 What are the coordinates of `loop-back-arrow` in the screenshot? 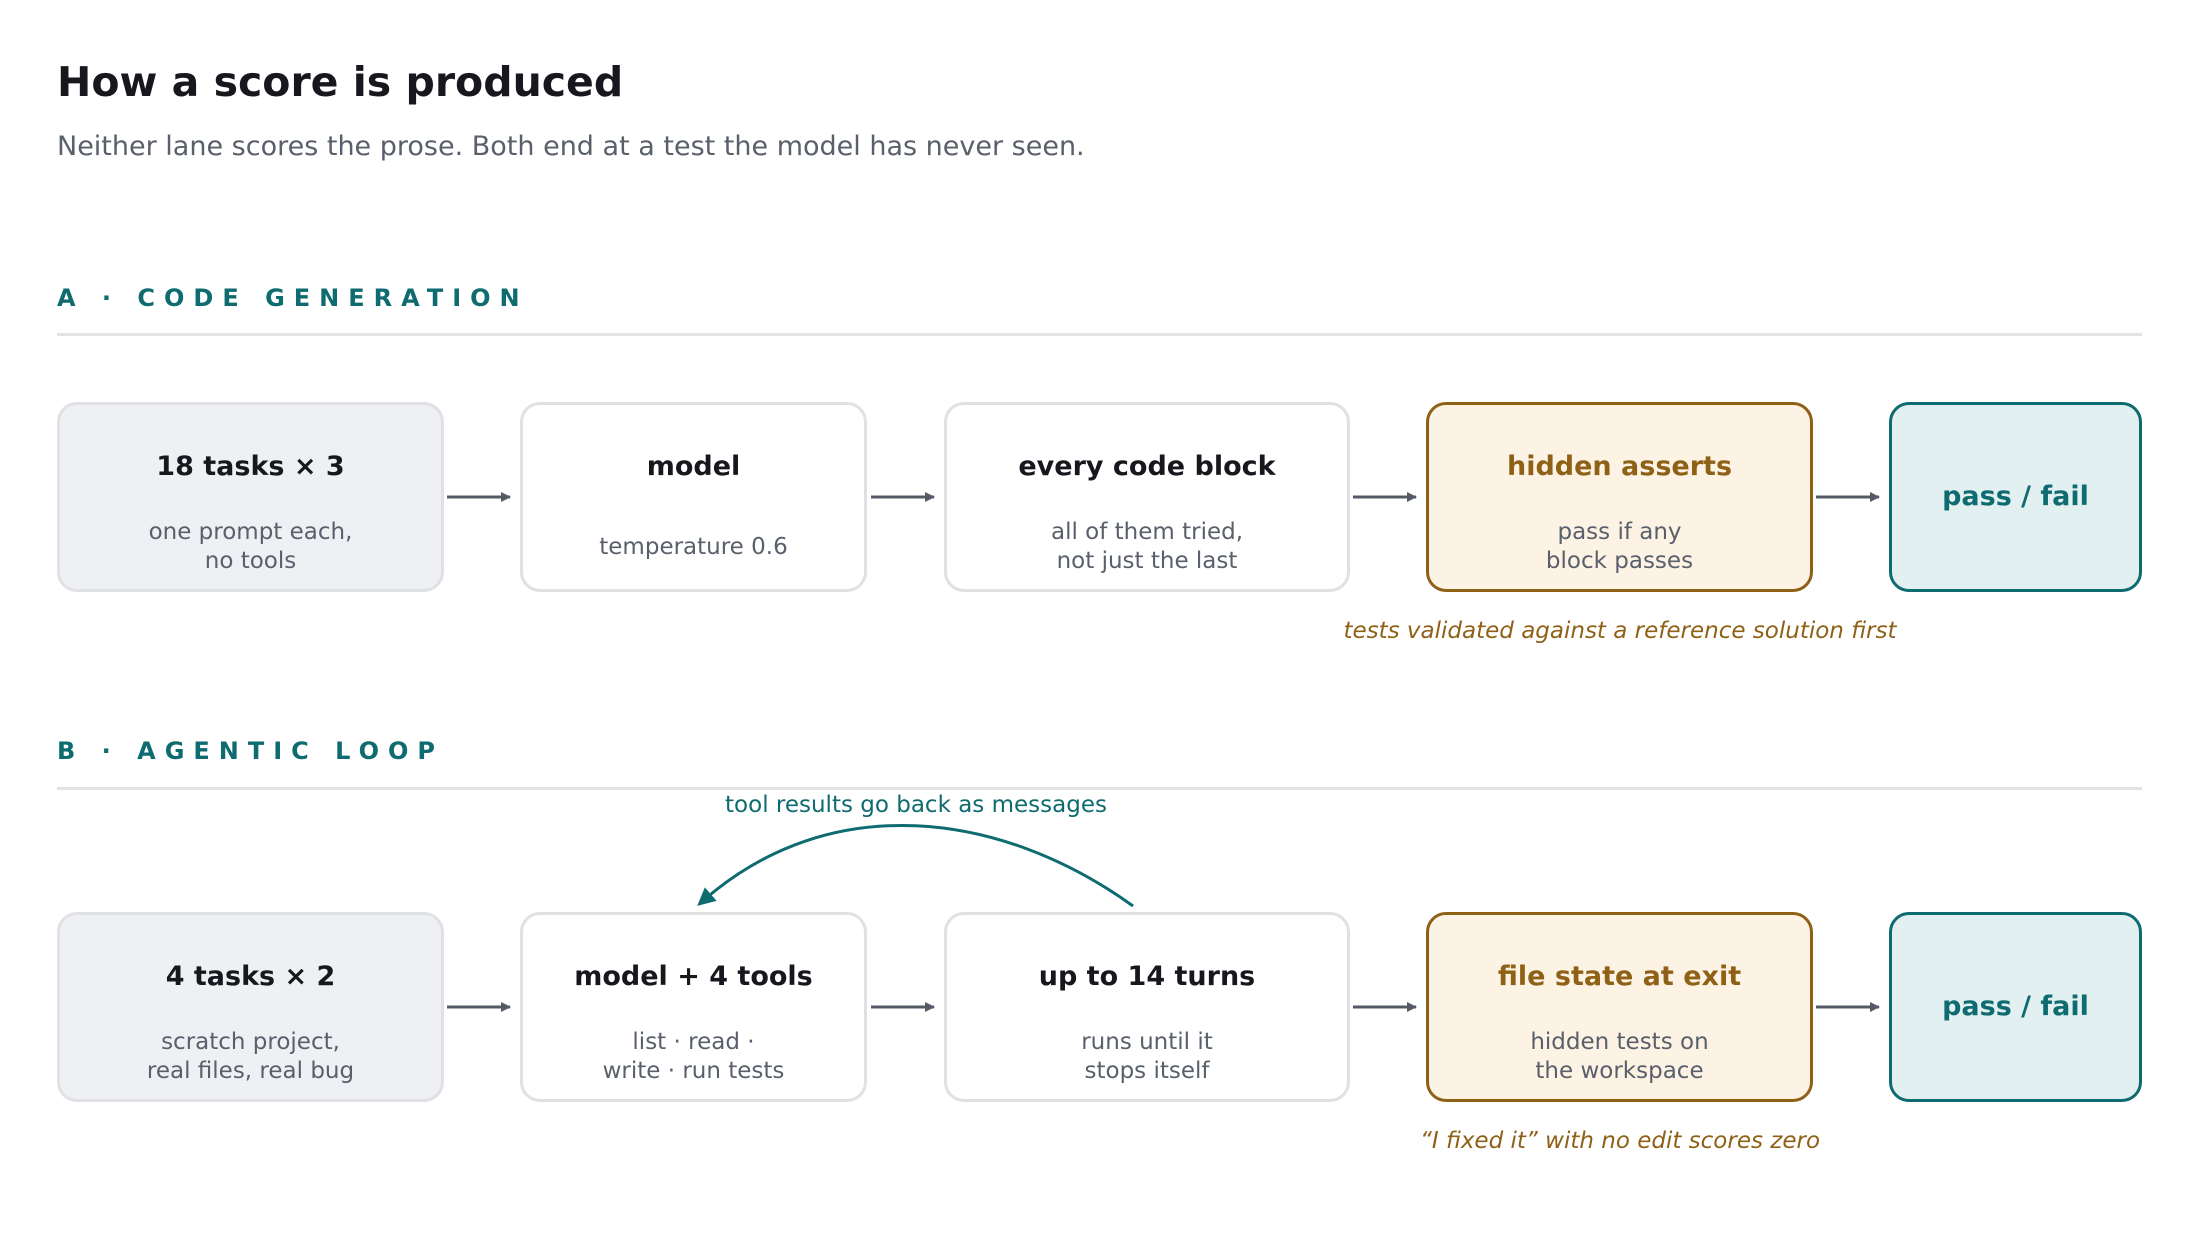 It's located at (915, 865).